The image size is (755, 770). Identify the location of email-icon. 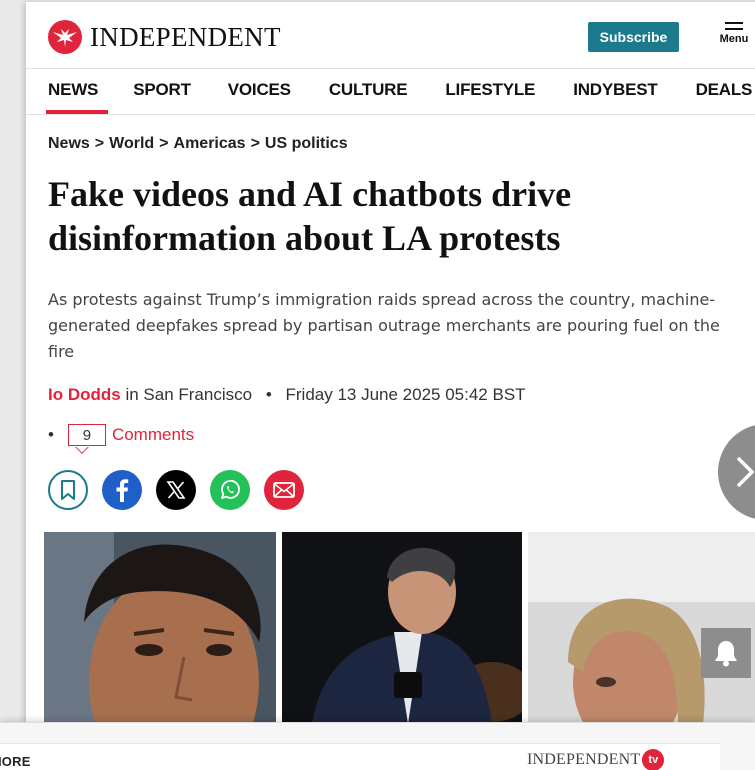
(284, 490).